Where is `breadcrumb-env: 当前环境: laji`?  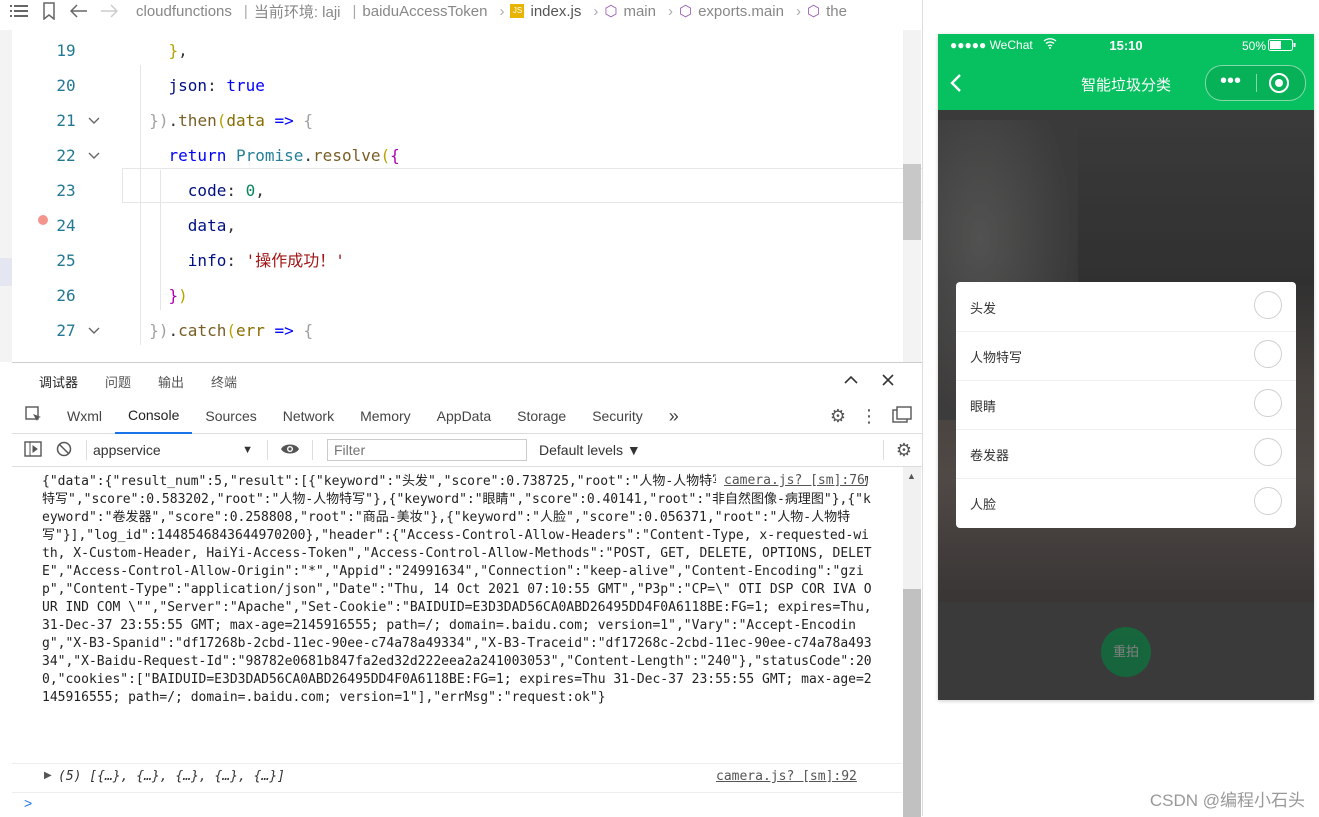 breadcrumb-env: 当前环境: laji is located at coordinates (297, 11).